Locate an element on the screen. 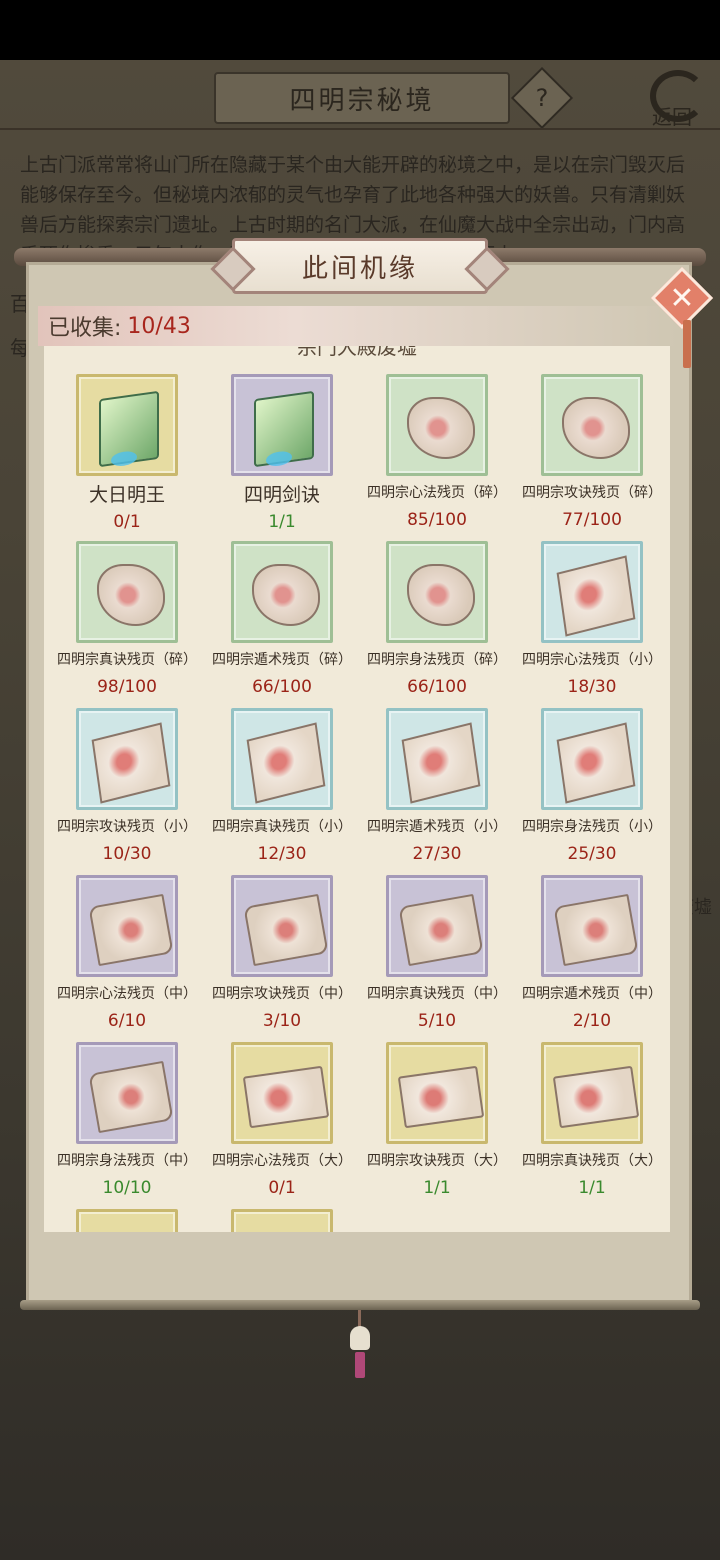  item-count: 10/10 is located at coordinates (127, 1188).